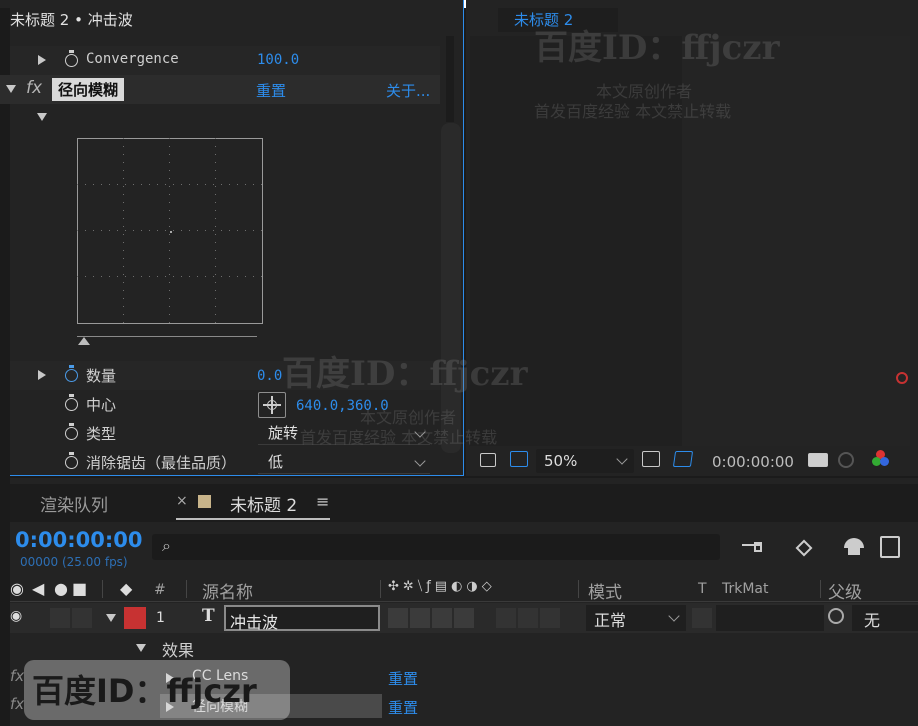 This screenshot has width=918, height=726. Describe the element at coordinates (278, 60) in the screenshot. I see `convergence-value: 100.0` at that location.